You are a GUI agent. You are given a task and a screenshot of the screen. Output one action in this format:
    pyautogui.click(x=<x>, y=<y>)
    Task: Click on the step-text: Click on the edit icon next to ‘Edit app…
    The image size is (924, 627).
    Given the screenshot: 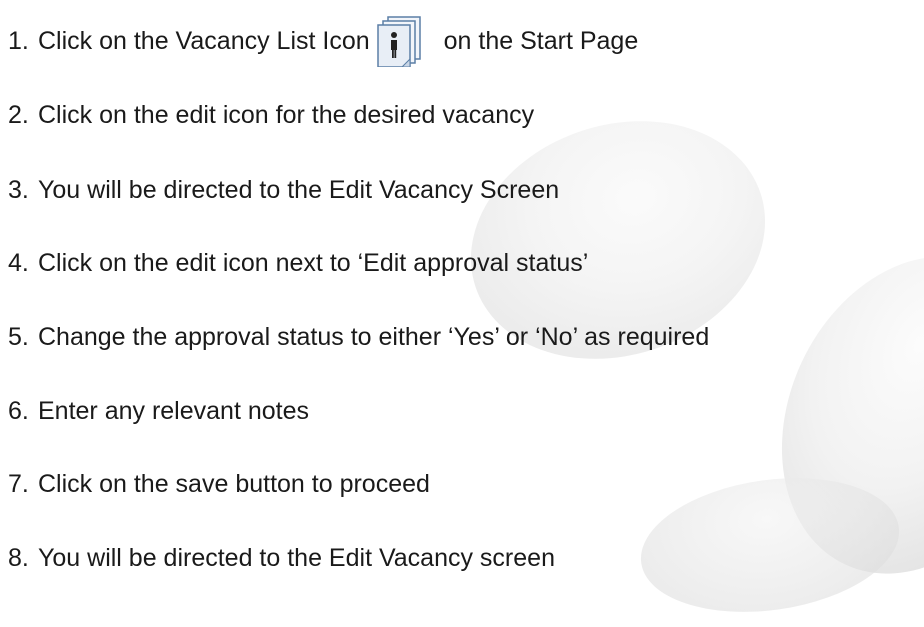 What is the action you would take?
    pyautogui.click(x=313, y=263)
    